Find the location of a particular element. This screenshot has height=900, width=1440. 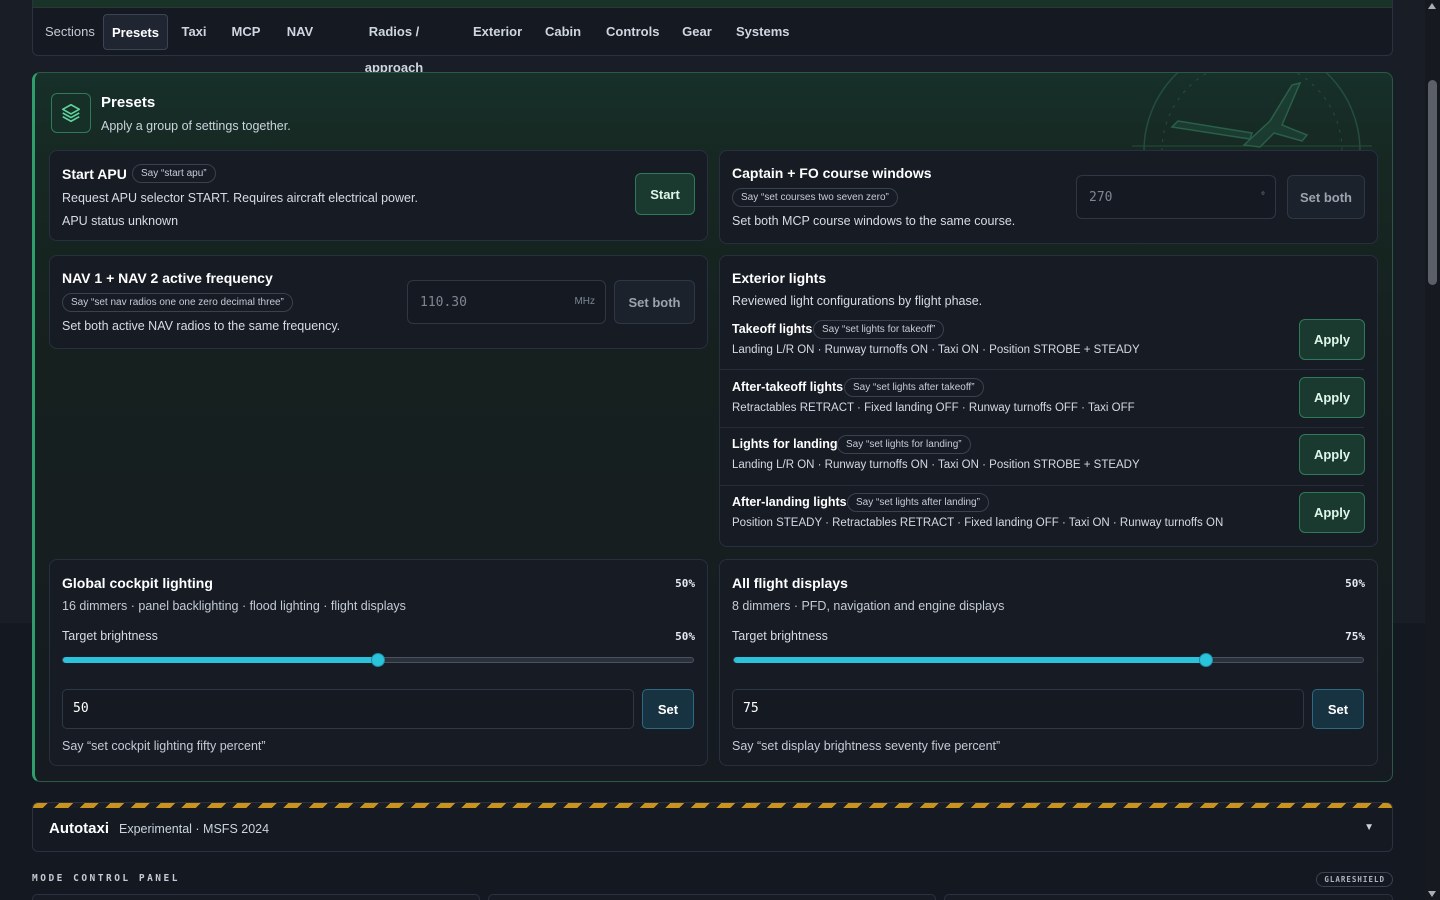

course-input-placeholder: 270 is located at coordinates (1101, 197).